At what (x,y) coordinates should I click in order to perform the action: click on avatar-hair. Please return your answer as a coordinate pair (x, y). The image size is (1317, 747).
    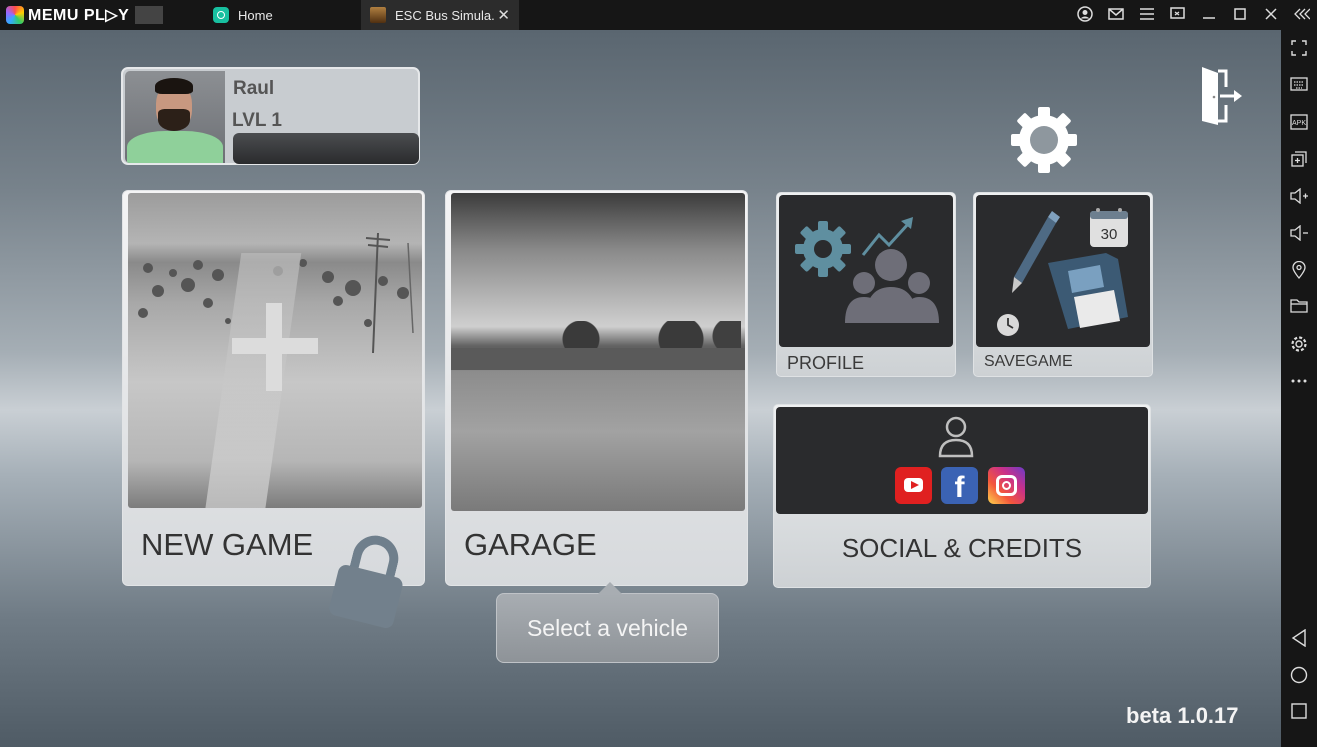
    Looking at the image, I should click on (174, 86).